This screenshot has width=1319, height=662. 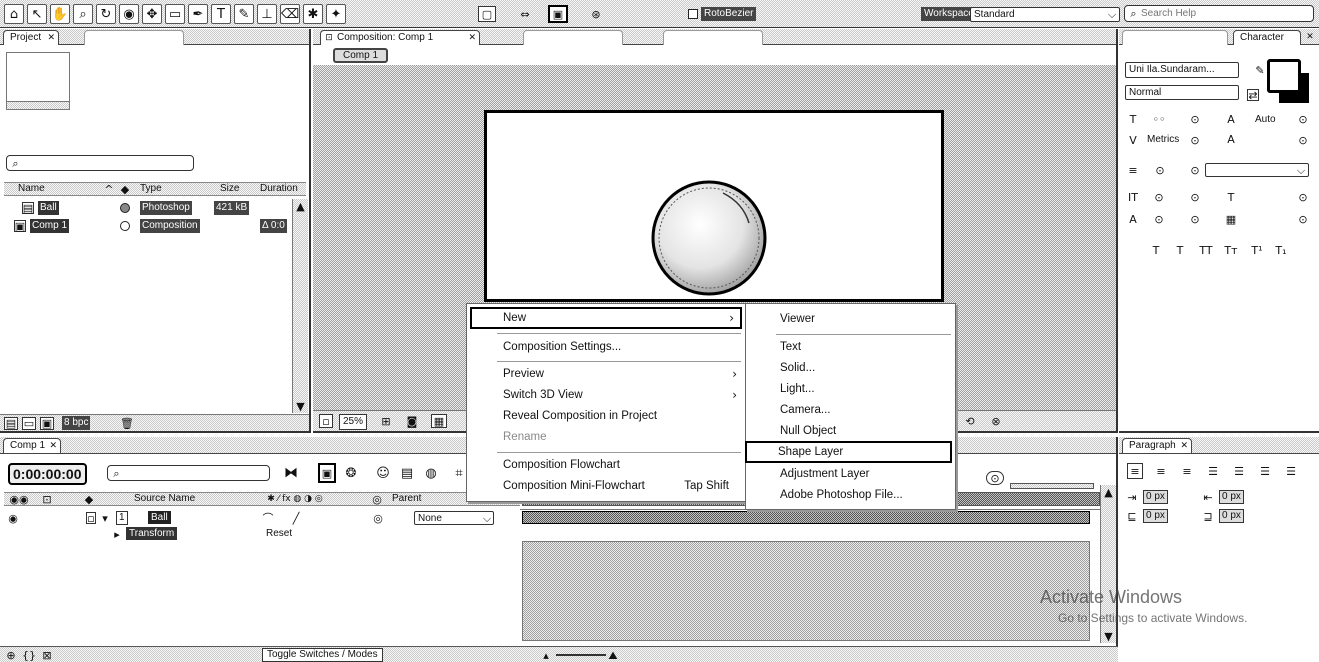 What do you see at coordinates (412, 421) in the screenshot?
I see `snapshot-icon: ◙` at bounding box center [412, 421].